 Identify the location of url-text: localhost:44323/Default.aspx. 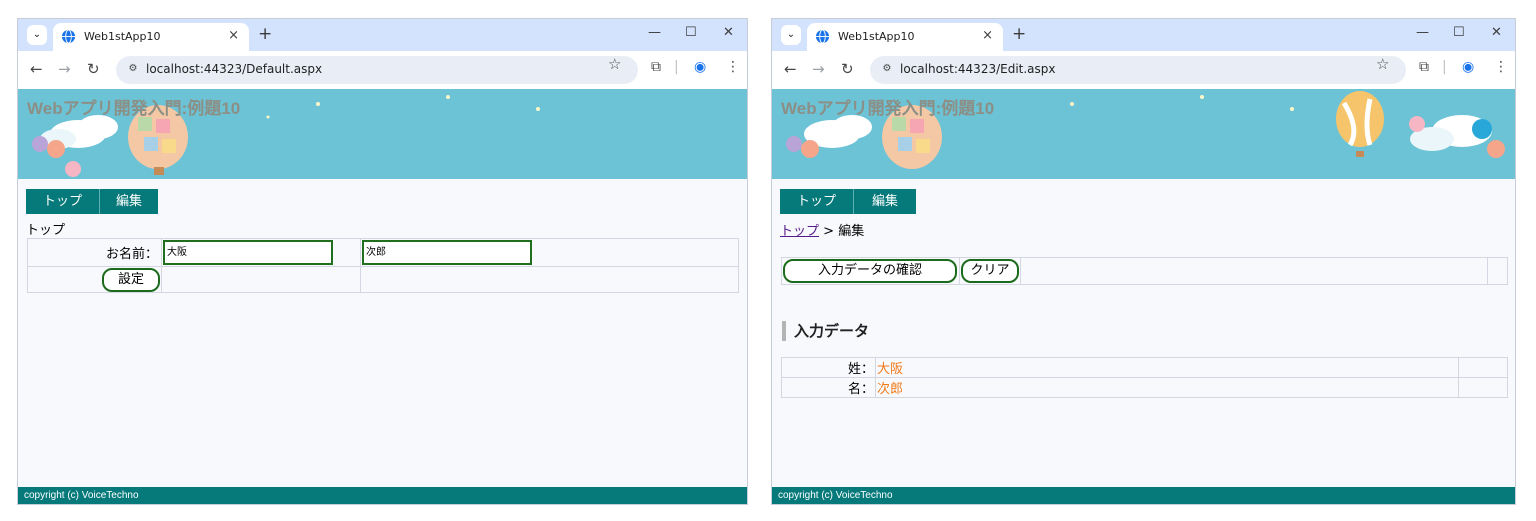
(234, 69).